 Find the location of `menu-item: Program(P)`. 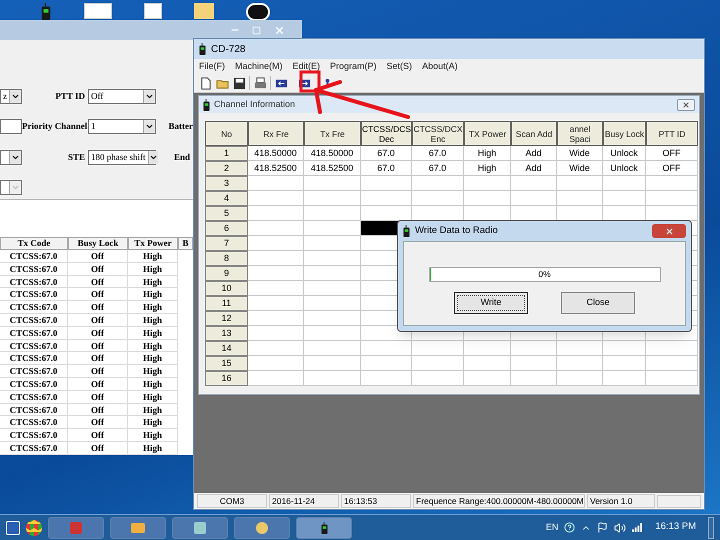

menu-item: Program(P) is located at coordinates (353, 67).